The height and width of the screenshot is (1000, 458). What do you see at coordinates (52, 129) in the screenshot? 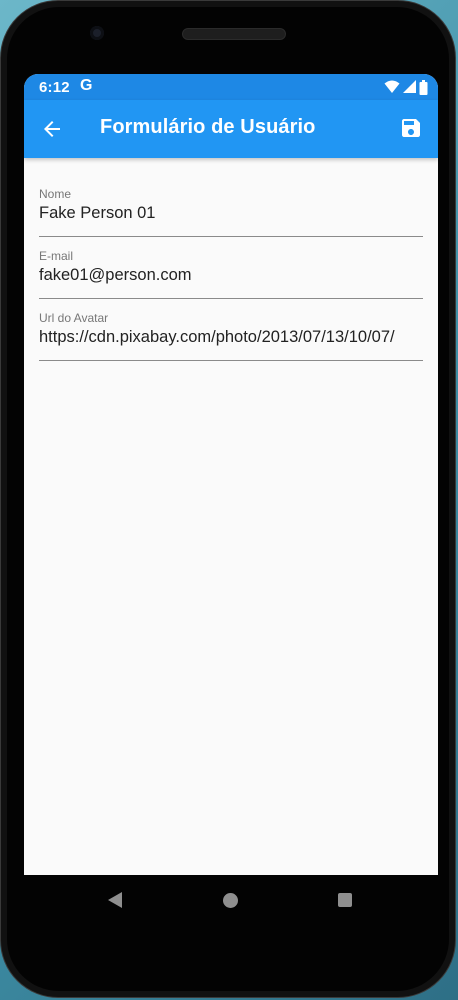
I see `arrow-back-icon` at bounding box center [52, 129].